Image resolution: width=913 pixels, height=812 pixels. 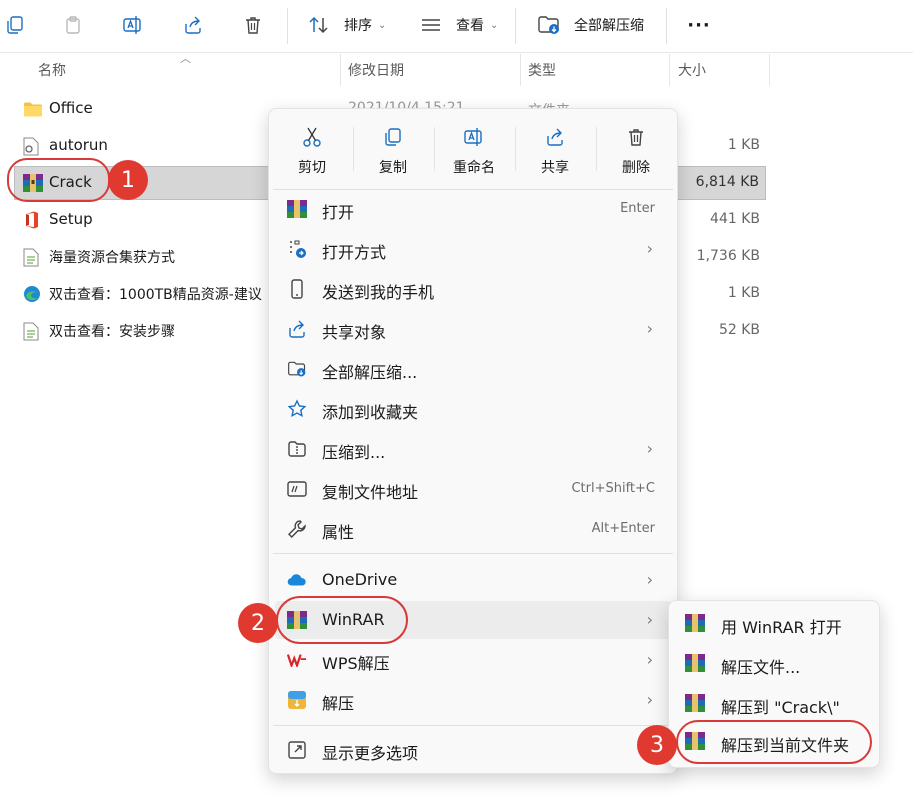 What do you see at coordinates (774, 742) in the screenshot?
I see `annotation-ring-extract-here` at bounding box center [774, 742].